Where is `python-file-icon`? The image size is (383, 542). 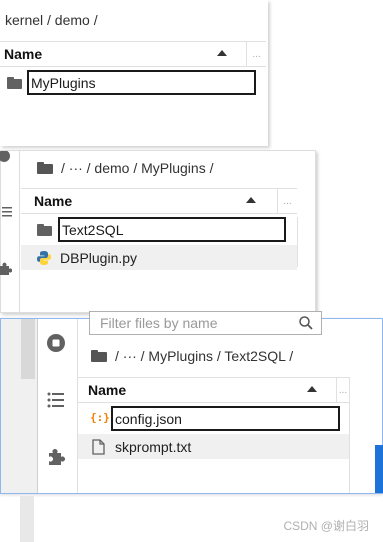 python-file-icon is located at coordinates (44, 257).